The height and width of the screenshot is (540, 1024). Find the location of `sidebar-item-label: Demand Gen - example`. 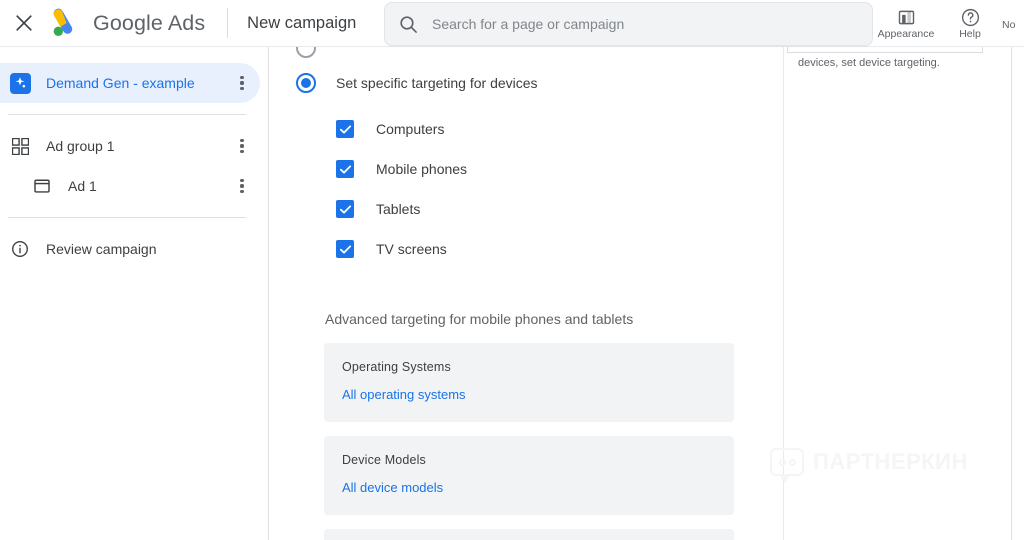

sidebar-item-label: Demand Gen - example is located at coordinates (120, 83).